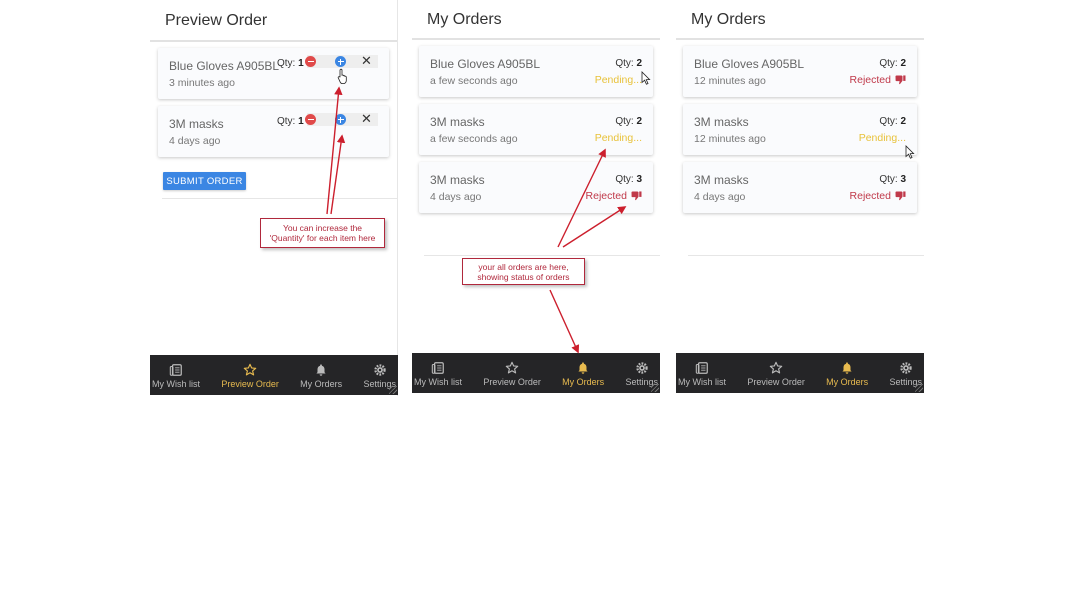 The height and width of the screenshot is (612, 1088). I want to click on page-title: Preview Order, so click(216, 20).